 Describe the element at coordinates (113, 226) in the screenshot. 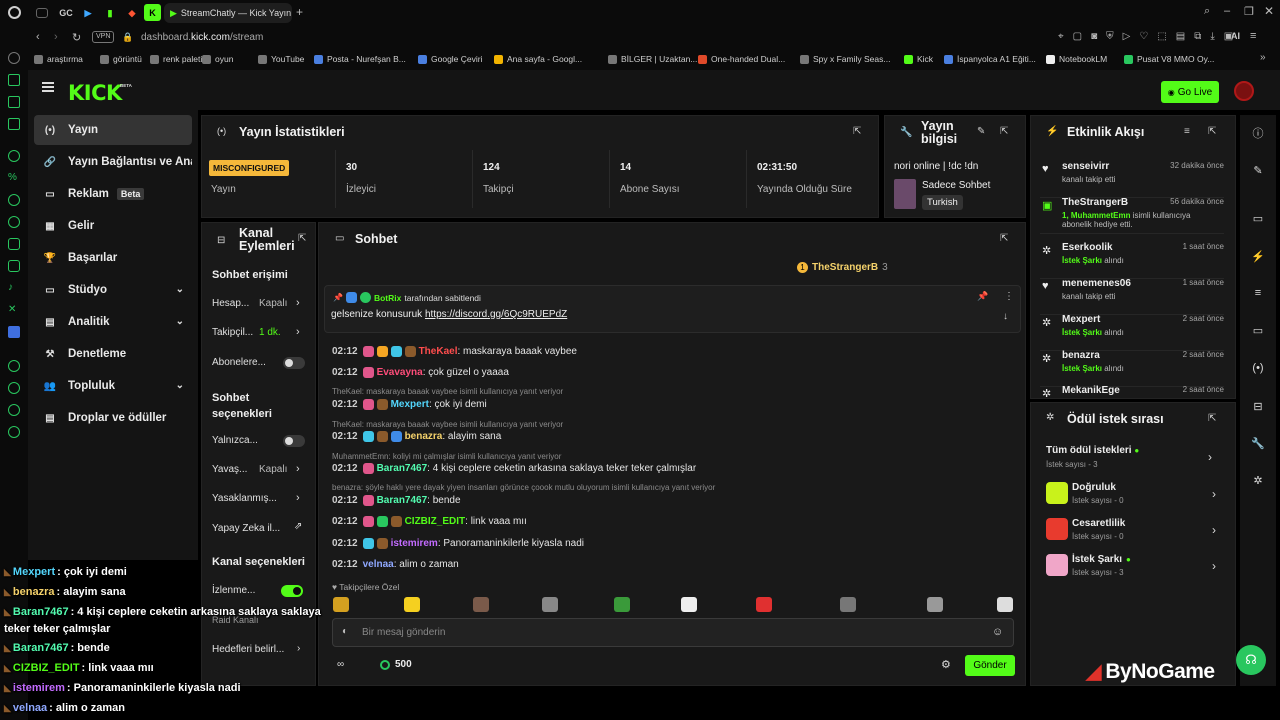

I see `sidebar-item-3: ▦ Gelir` at that location.